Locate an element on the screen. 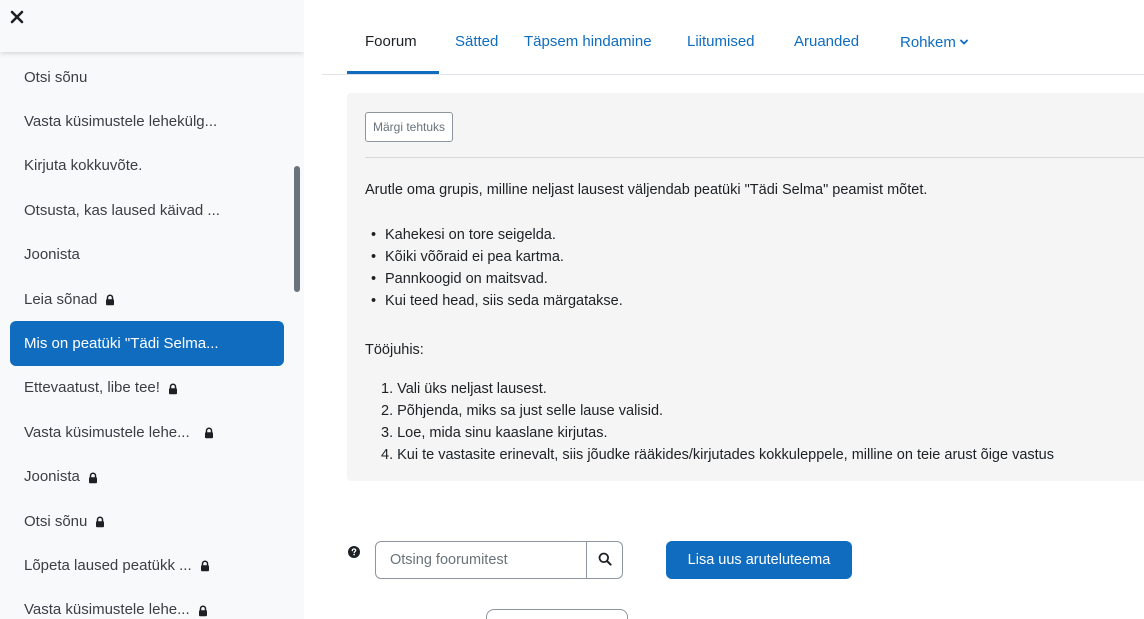 The image size is (1144, 619). sidebar-item-label: Kirjuta kokkuvõte. is located at coordinates (83, 166).